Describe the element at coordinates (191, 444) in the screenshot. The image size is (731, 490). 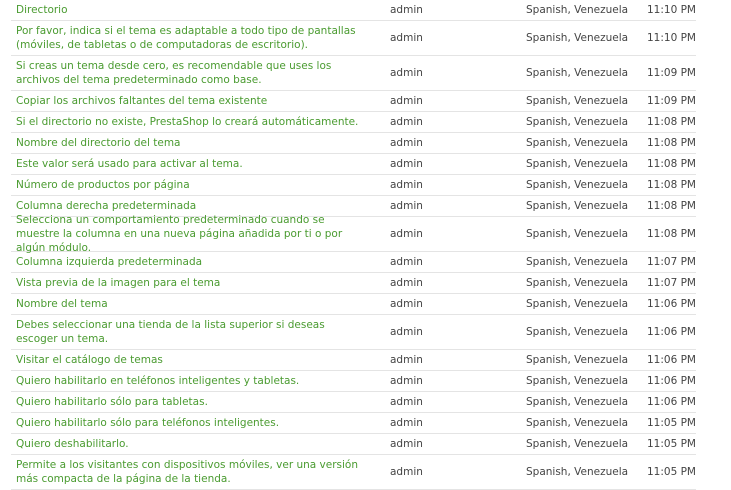
I see `translation-link: Quiero deshabilitarlo.` at that location.